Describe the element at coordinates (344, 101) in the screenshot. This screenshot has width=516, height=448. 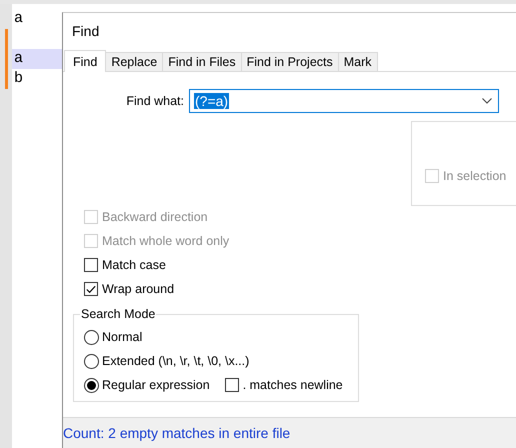
I see `find-what-field: (?=a)` at that location.